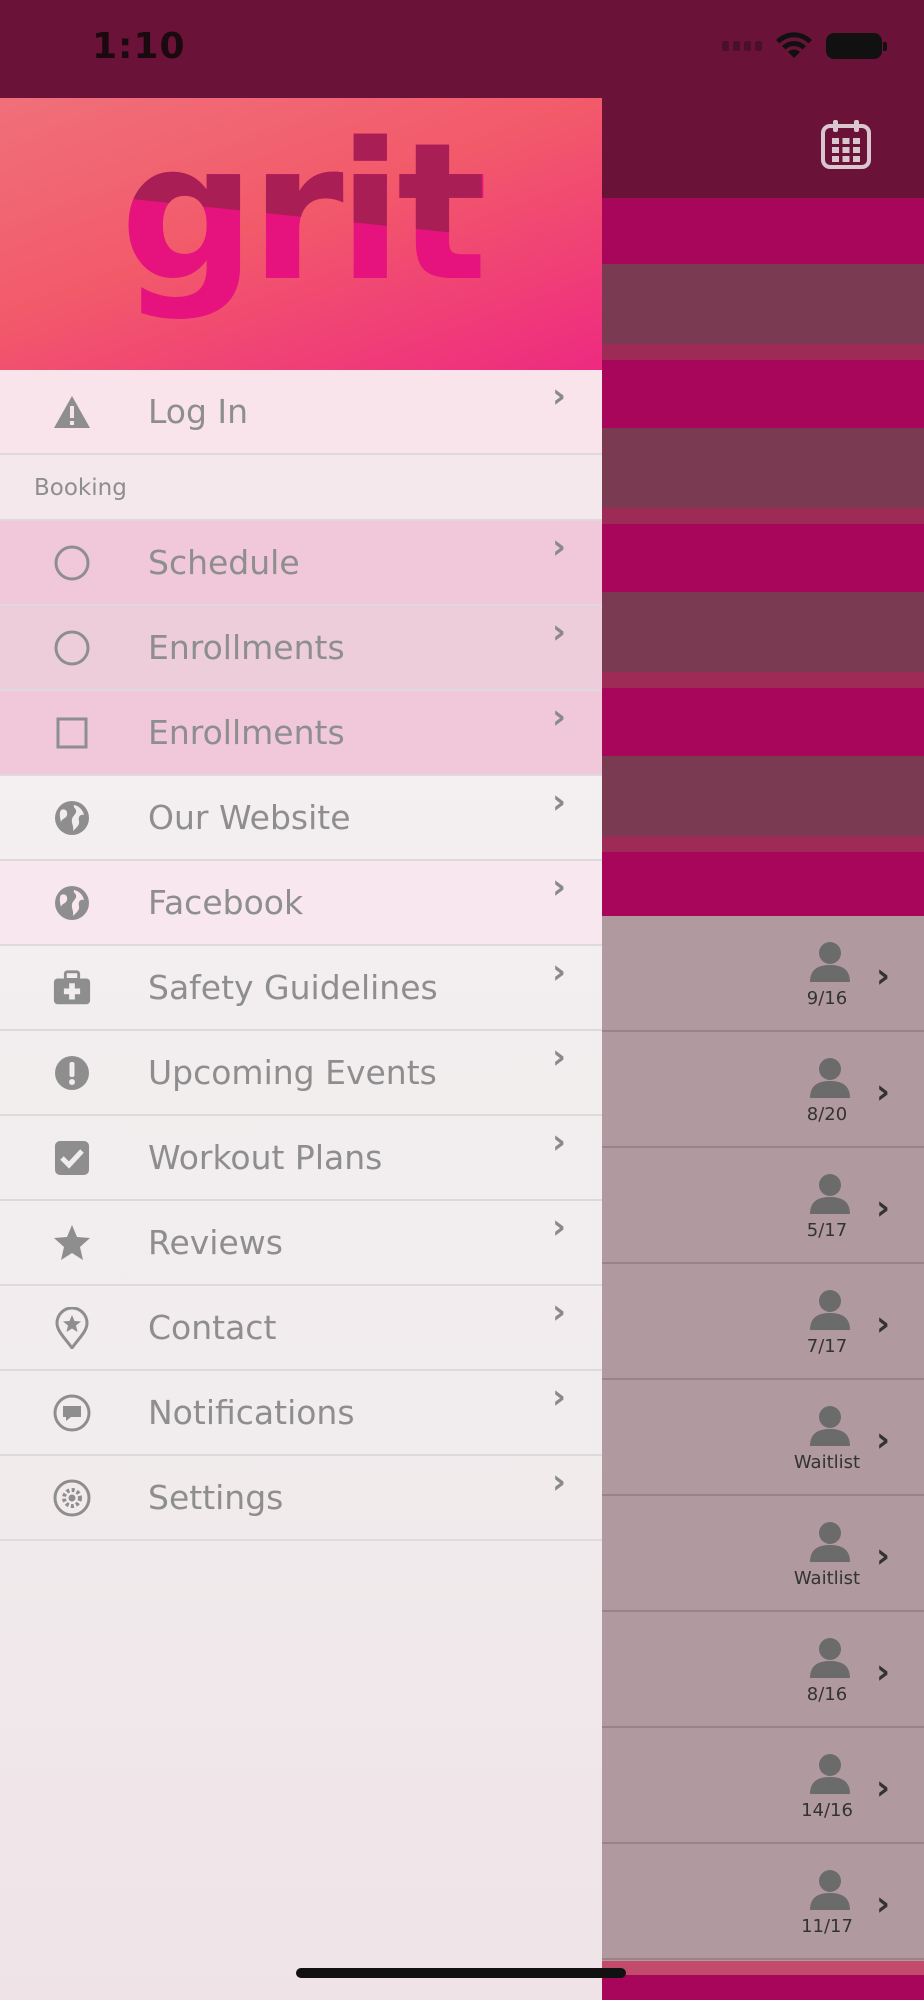 This screenshot has width=924, height=2000. What do you see at coordinates (794, 45) in the screenshot?
I see `wifi-icon` at bounding box center [794, 45].